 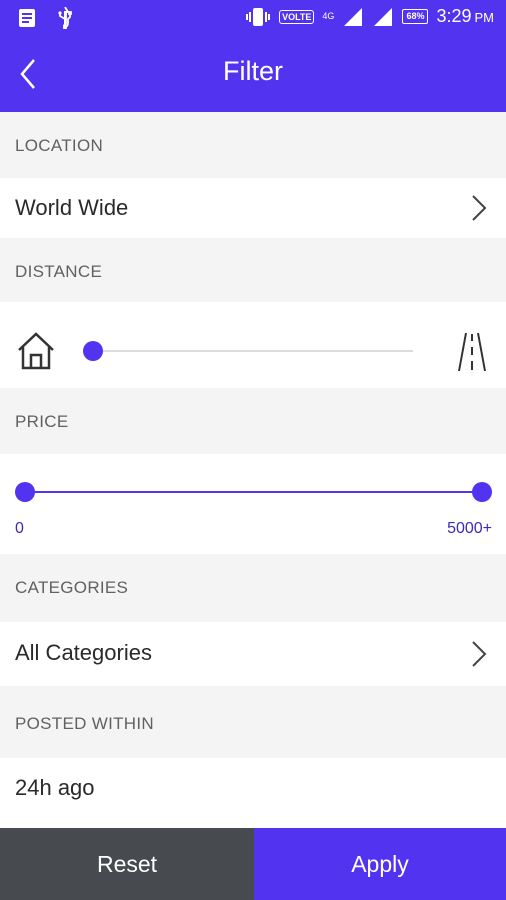 I want to click on categories-value: All Categories, so click(x=83, y=652).